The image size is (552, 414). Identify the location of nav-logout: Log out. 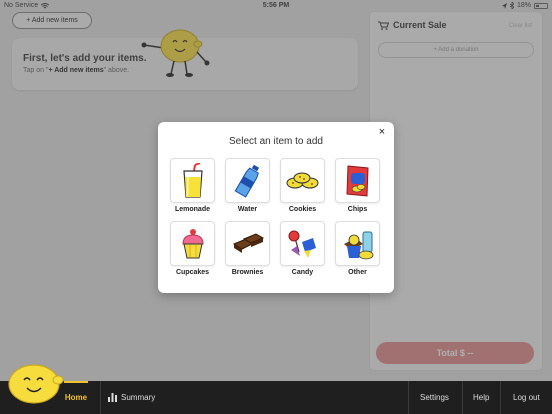
(526, 397).